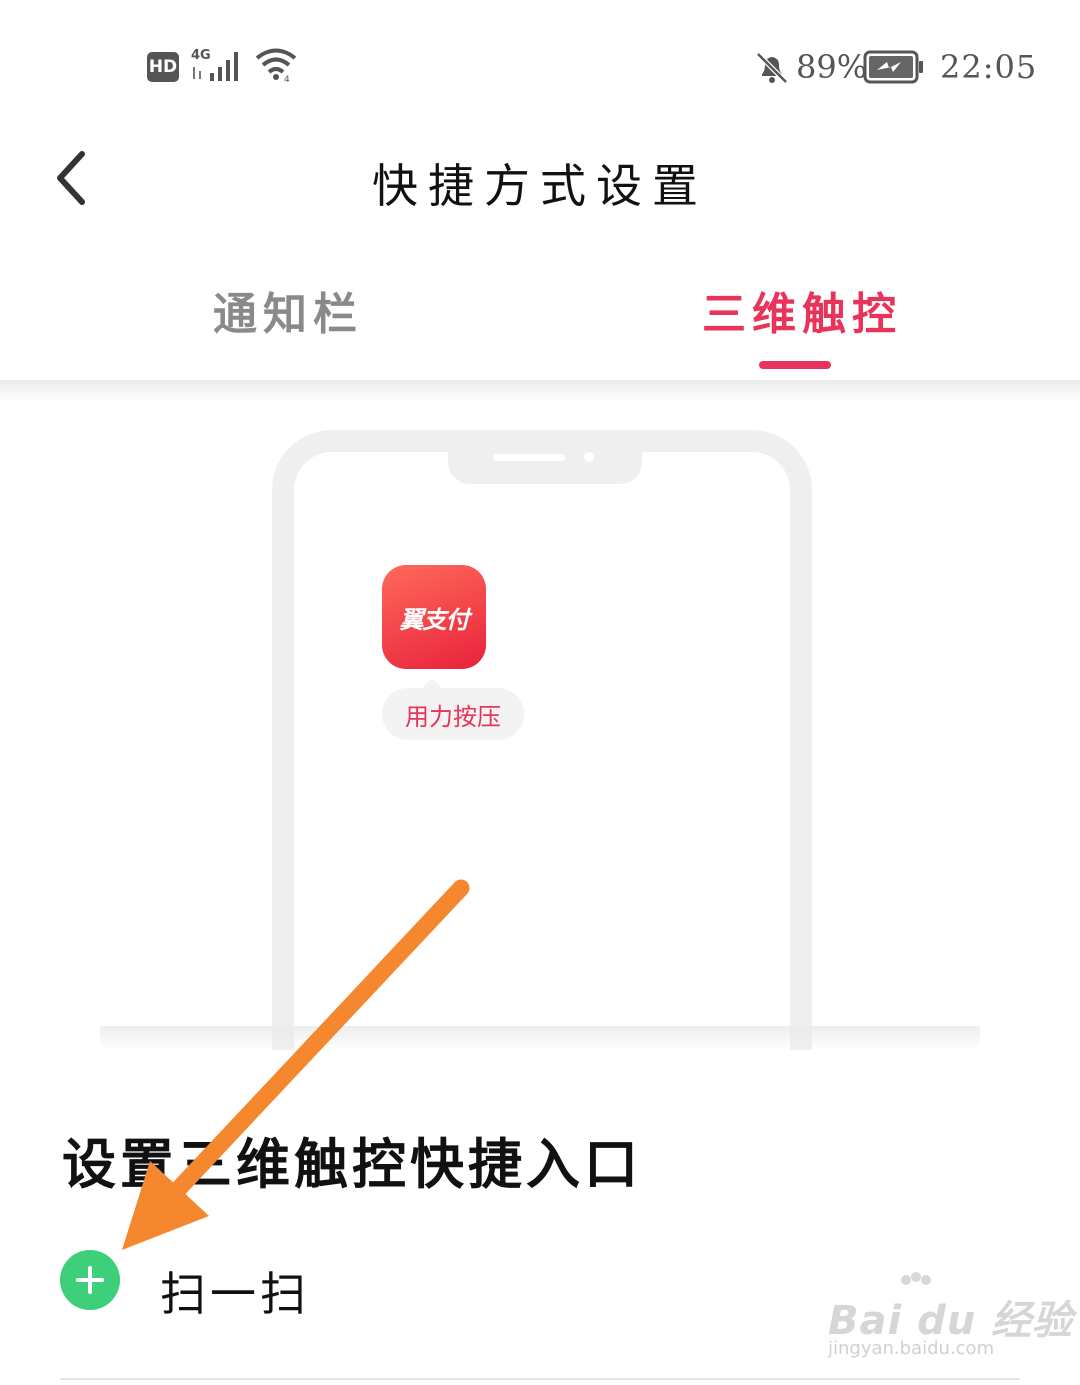 This screenshot has height=1385, width=1080. What do you see at coordinates (540, 60) in the screenshot?
I see `status-bar: HD 4G 4 89% 22:05` at bounding box center [540, 60].